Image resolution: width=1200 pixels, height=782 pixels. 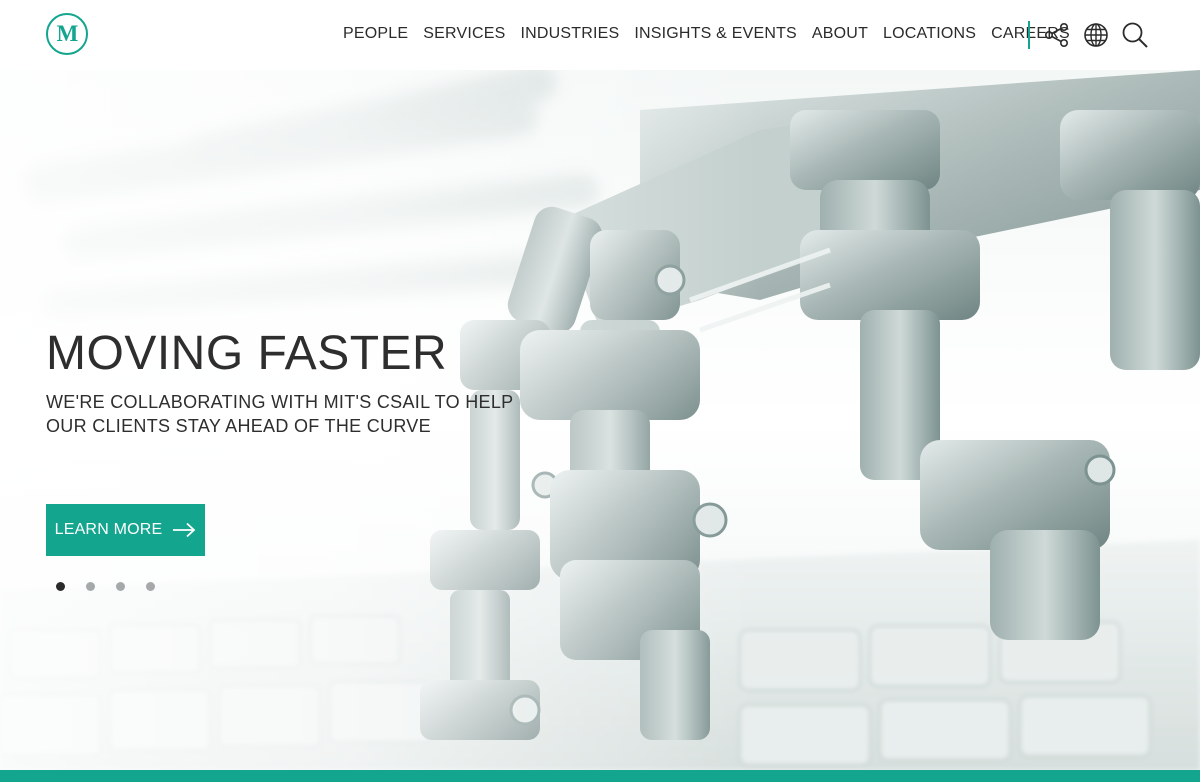 I want to click on language-button, so click(x=1096, y=35).